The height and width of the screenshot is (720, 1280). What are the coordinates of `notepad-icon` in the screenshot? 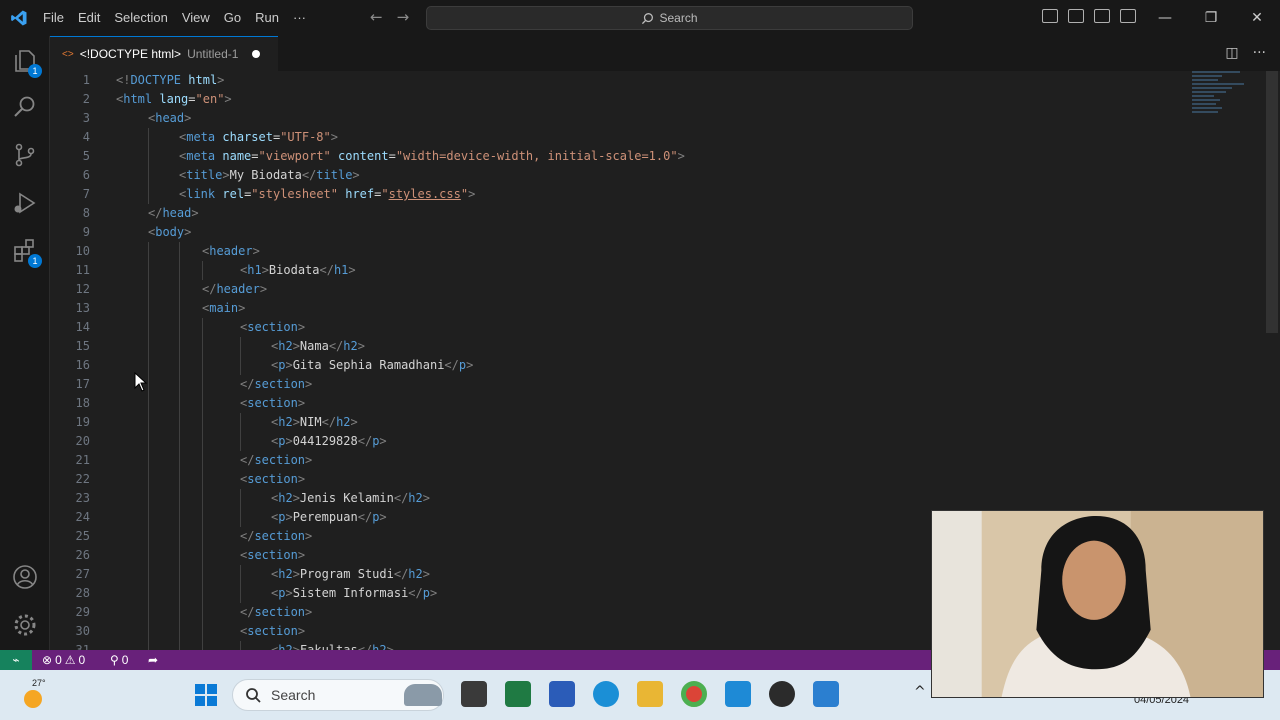 It's located at (826, 694).